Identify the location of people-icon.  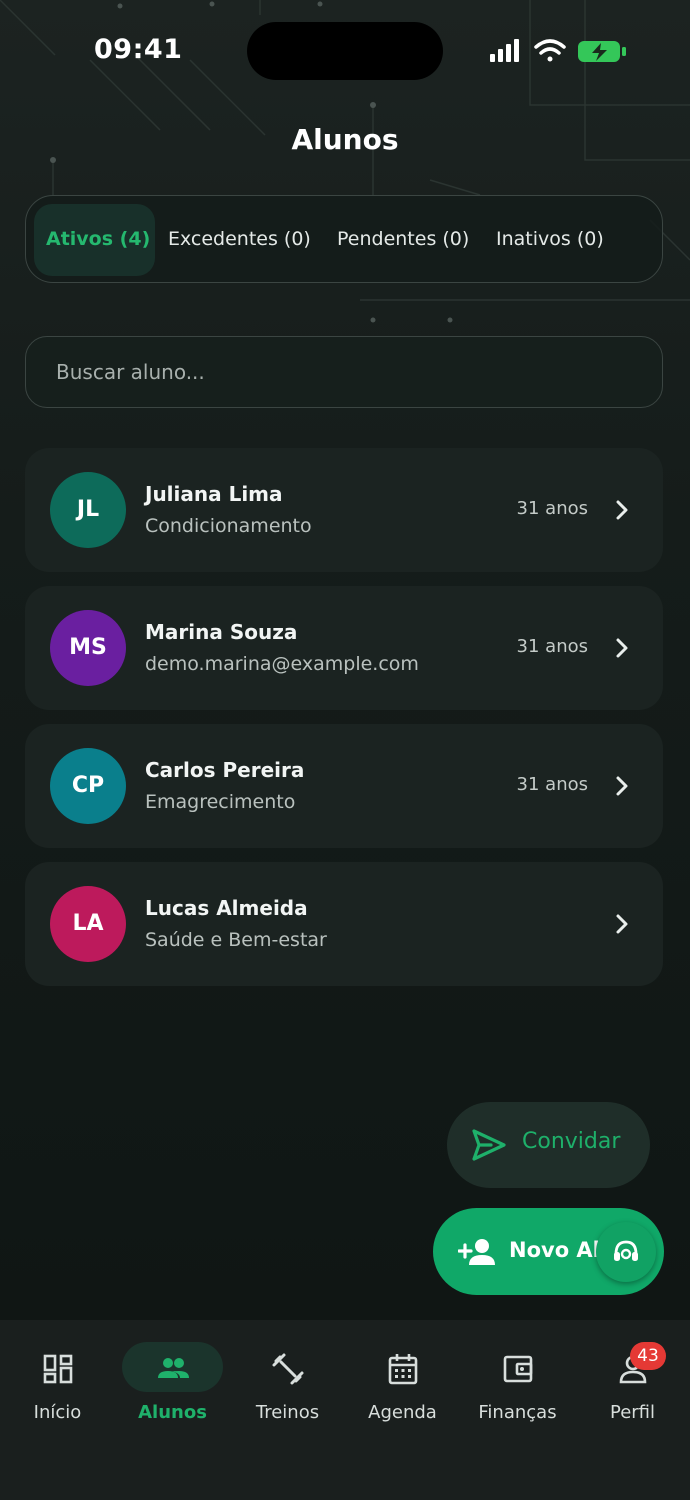
(173, 1368).